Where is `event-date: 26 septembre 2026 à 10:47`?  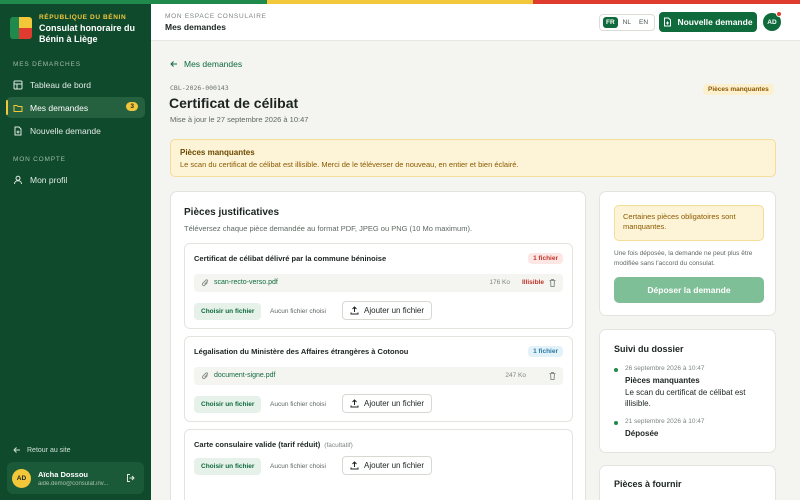
event-date: 26 septembre 2026 à 10:47 is located at coordinates (665, 368).